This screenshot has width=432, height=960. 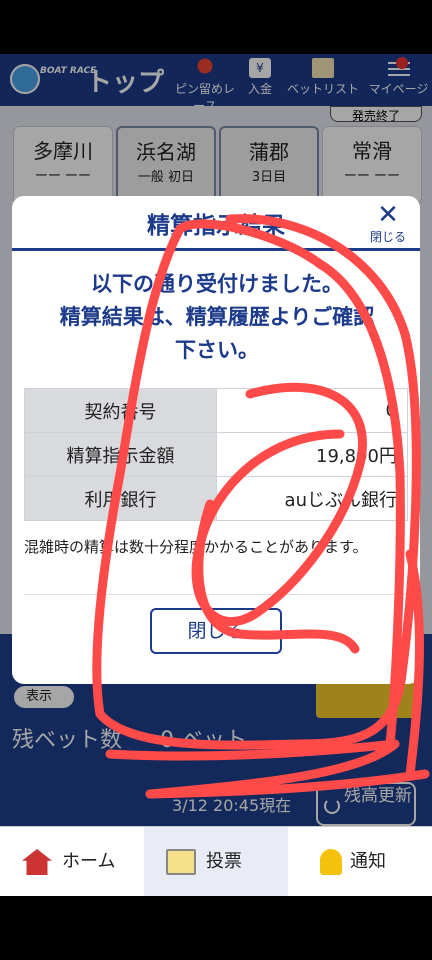 I want to click on message-line-2: 精算結果は、精算履歴よりご確認, so click(x=217, y=317).